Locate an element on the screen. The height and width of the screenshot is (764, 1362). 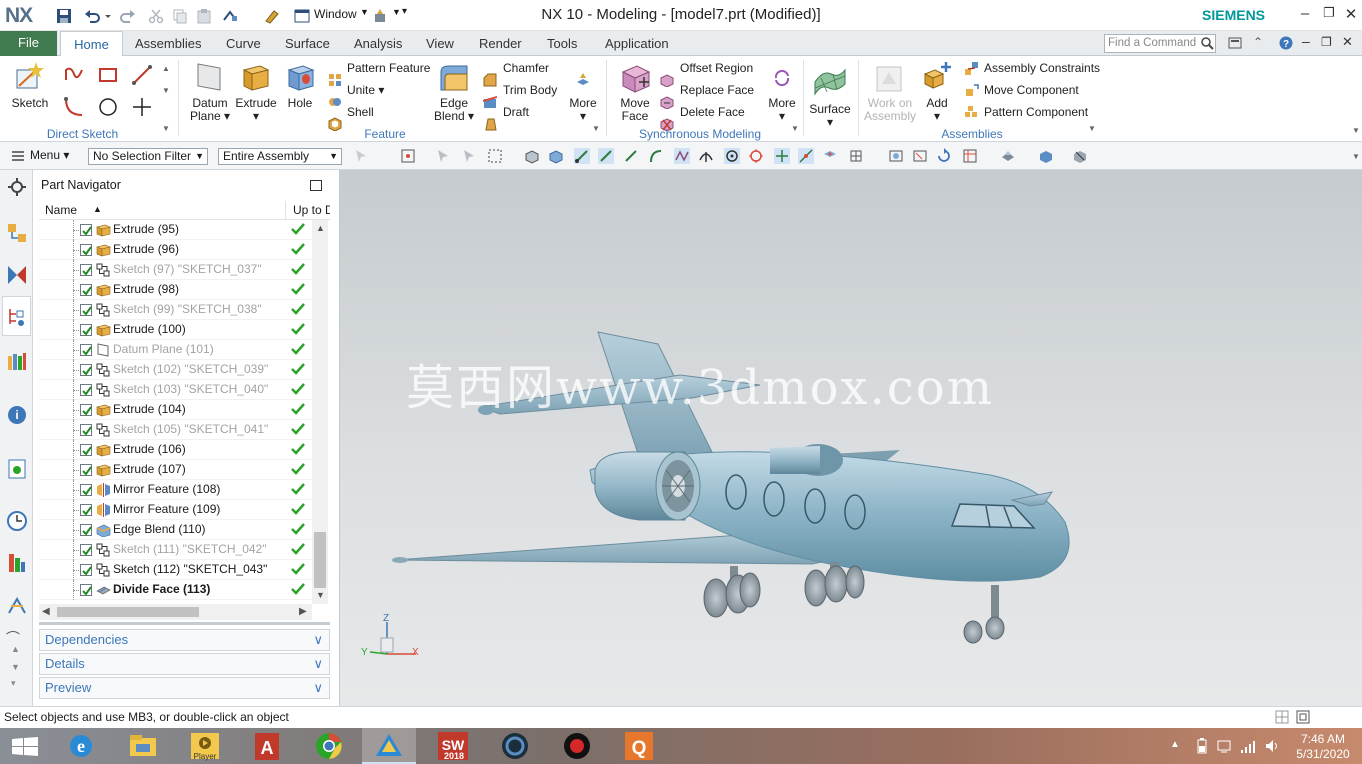
move-component-icon is located at coordinates (971, 90).